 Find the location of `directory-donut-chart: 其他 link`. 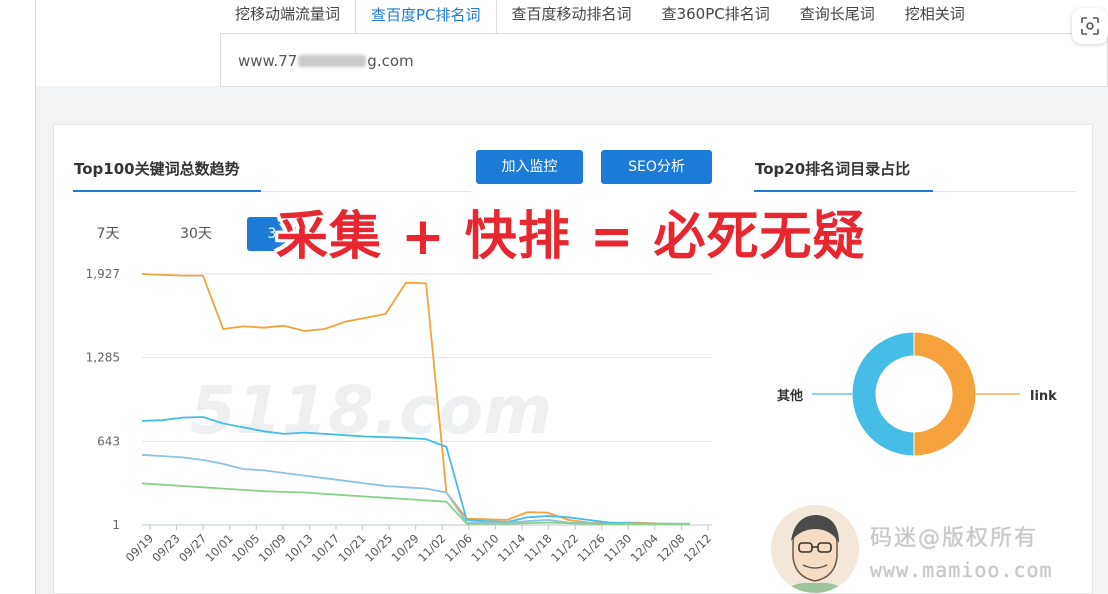

directory-donut-chart: 其他 link is located at coordinates (917, 394).